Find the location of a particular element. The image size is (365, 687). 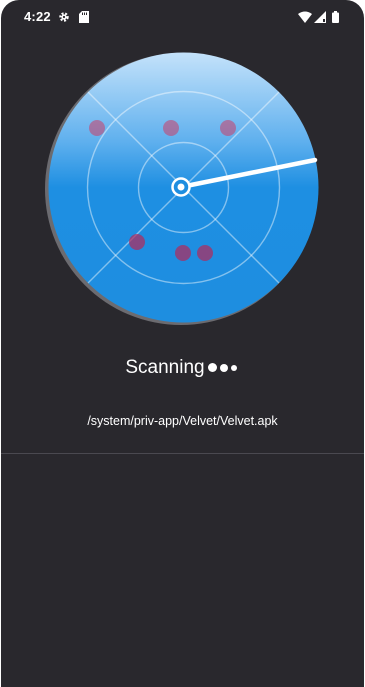

radar-sweep is located at coordinates (244, 177).